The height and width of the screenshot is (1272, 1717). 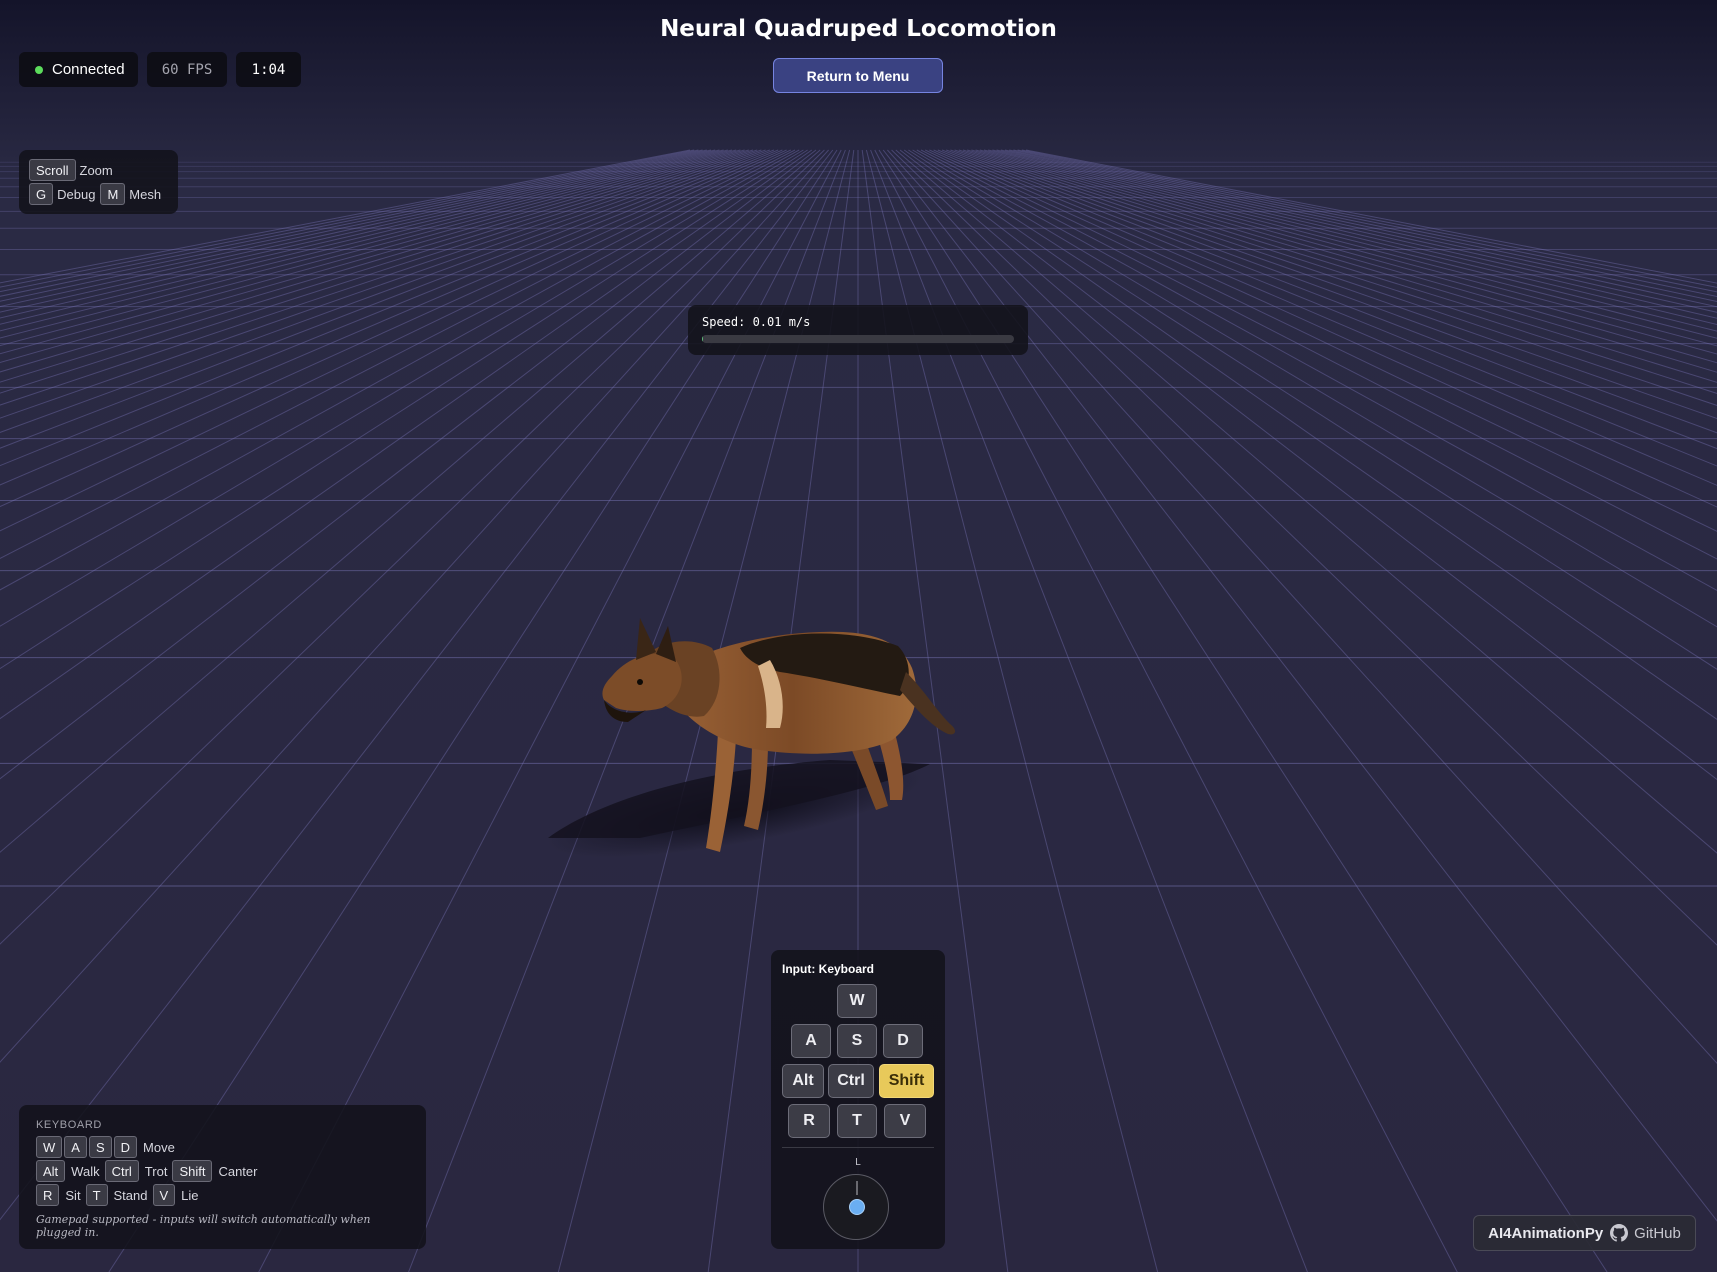 What do you see at coordinates (88, 69) in the screenshot?
I see `connection-status-text: Connected` at bounding box center [88, 69].